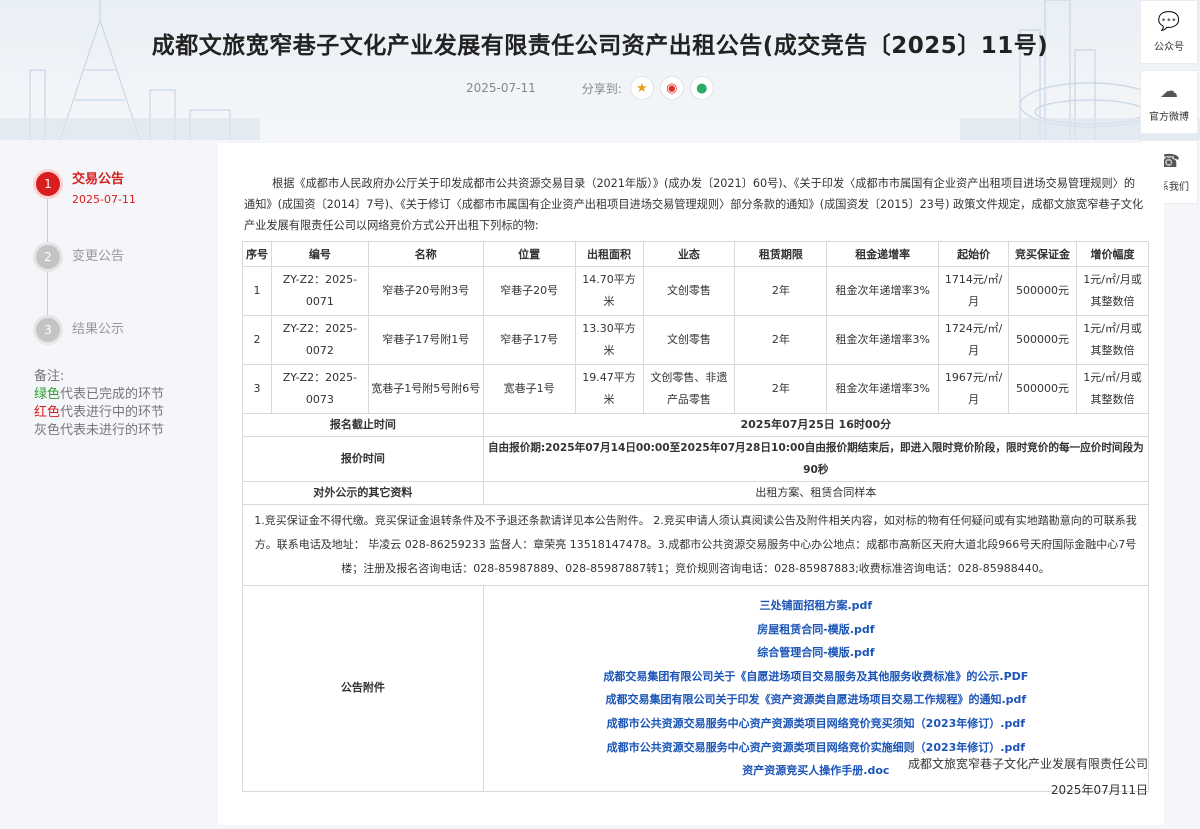 The width and height of the screenshot is (1200, 829). What do you see at coordinates (98, 256) in the screenshot?
I see `step-label: 变更公告` at bounding box center [98, 256].